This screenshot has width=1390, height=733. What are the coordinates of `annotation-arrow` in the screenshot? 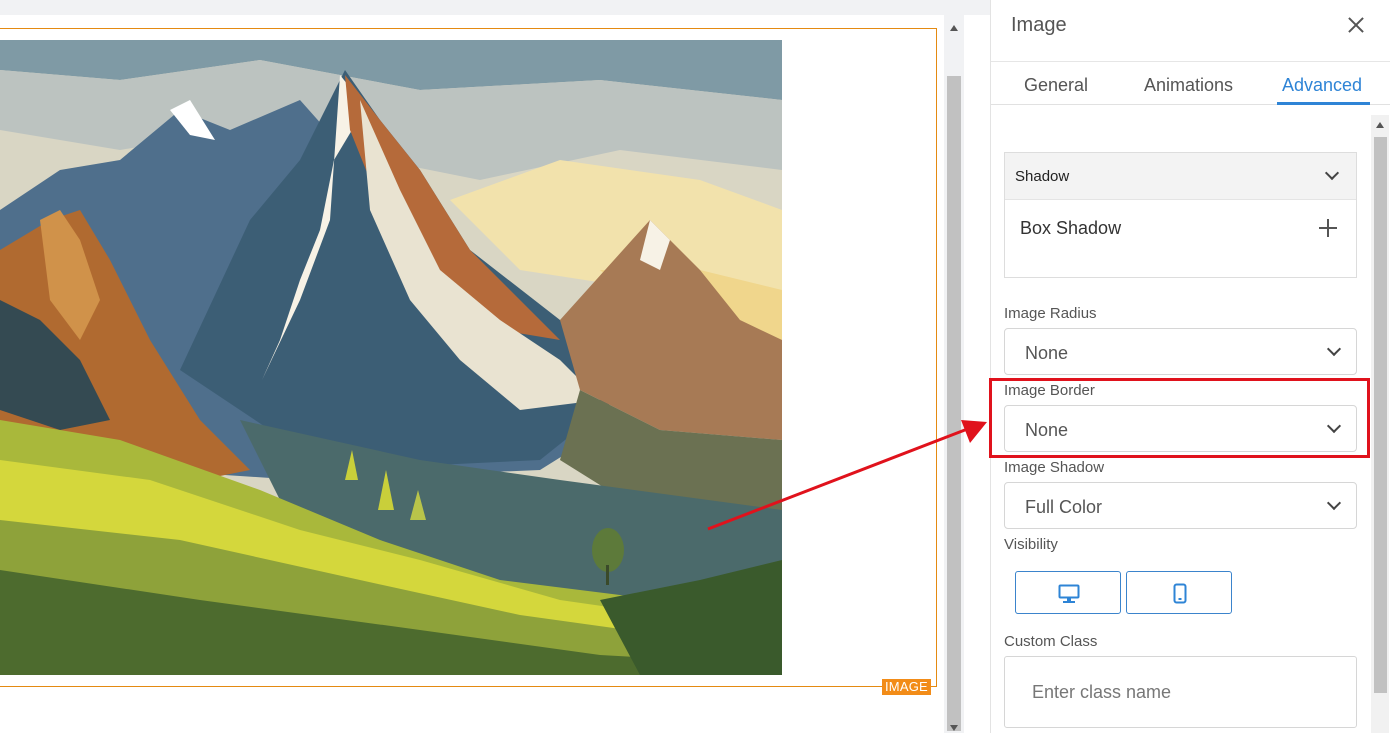 It's located at (847, 475).